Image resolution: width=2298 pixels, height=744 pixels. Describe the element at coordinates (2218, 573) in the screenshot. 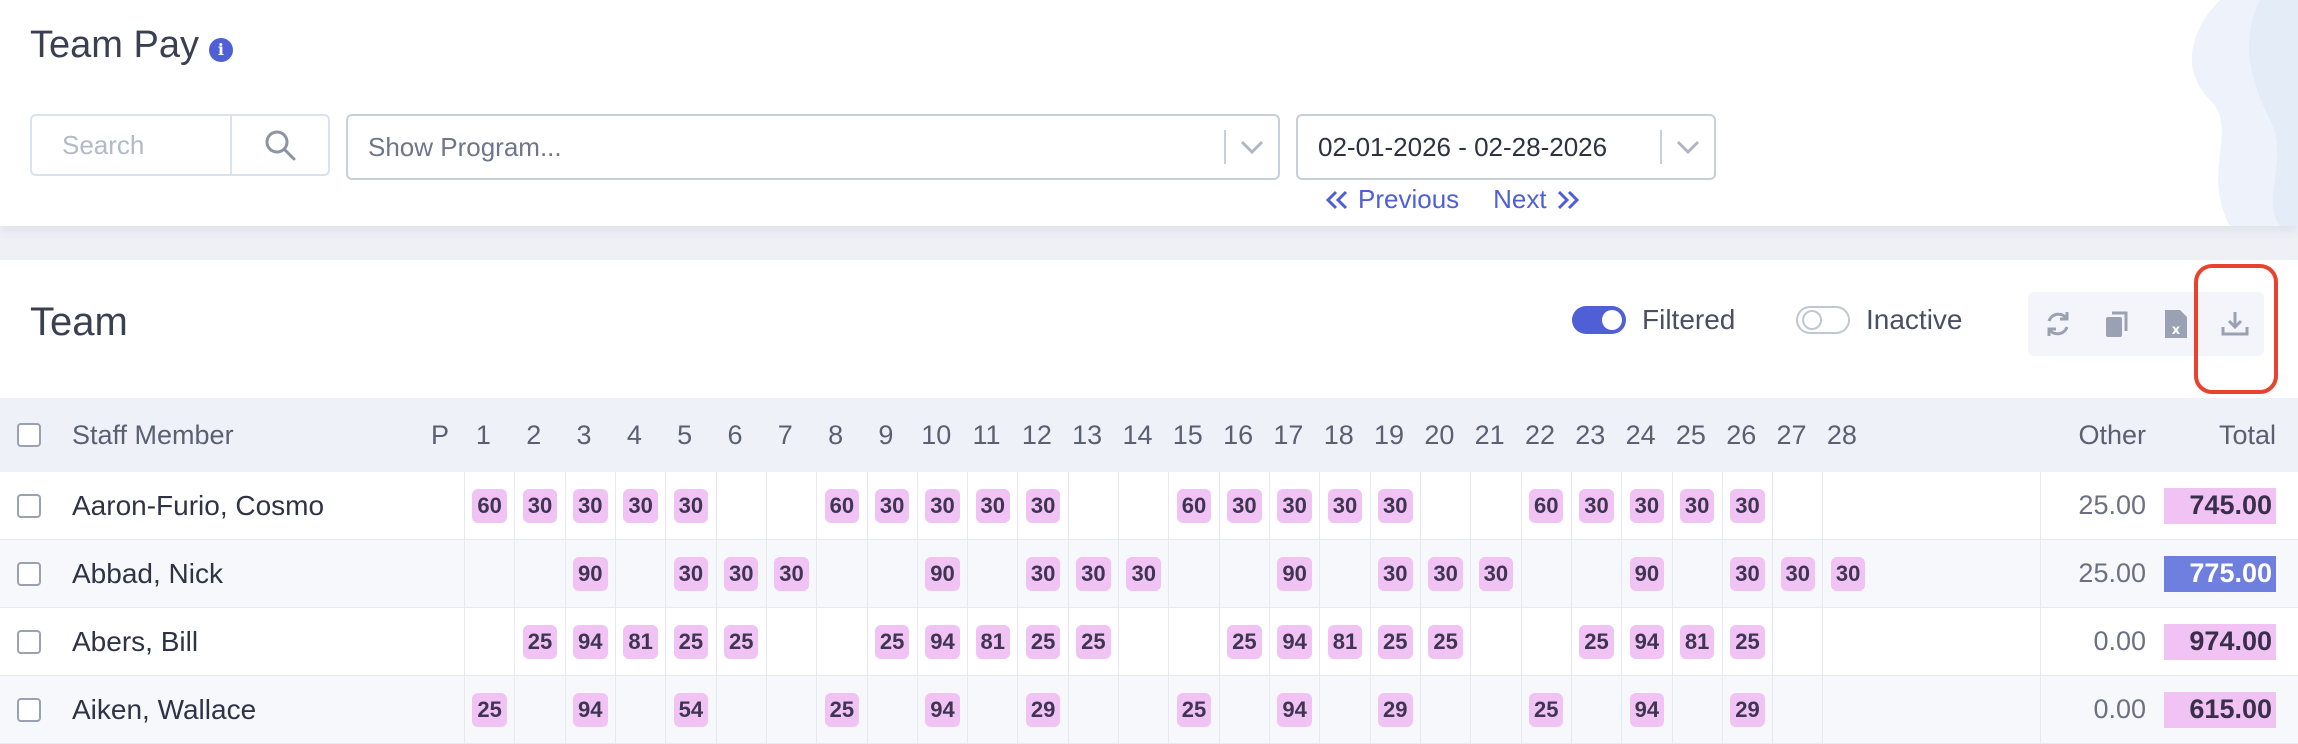

I see `total-amount-cell: 775.00` at that location.